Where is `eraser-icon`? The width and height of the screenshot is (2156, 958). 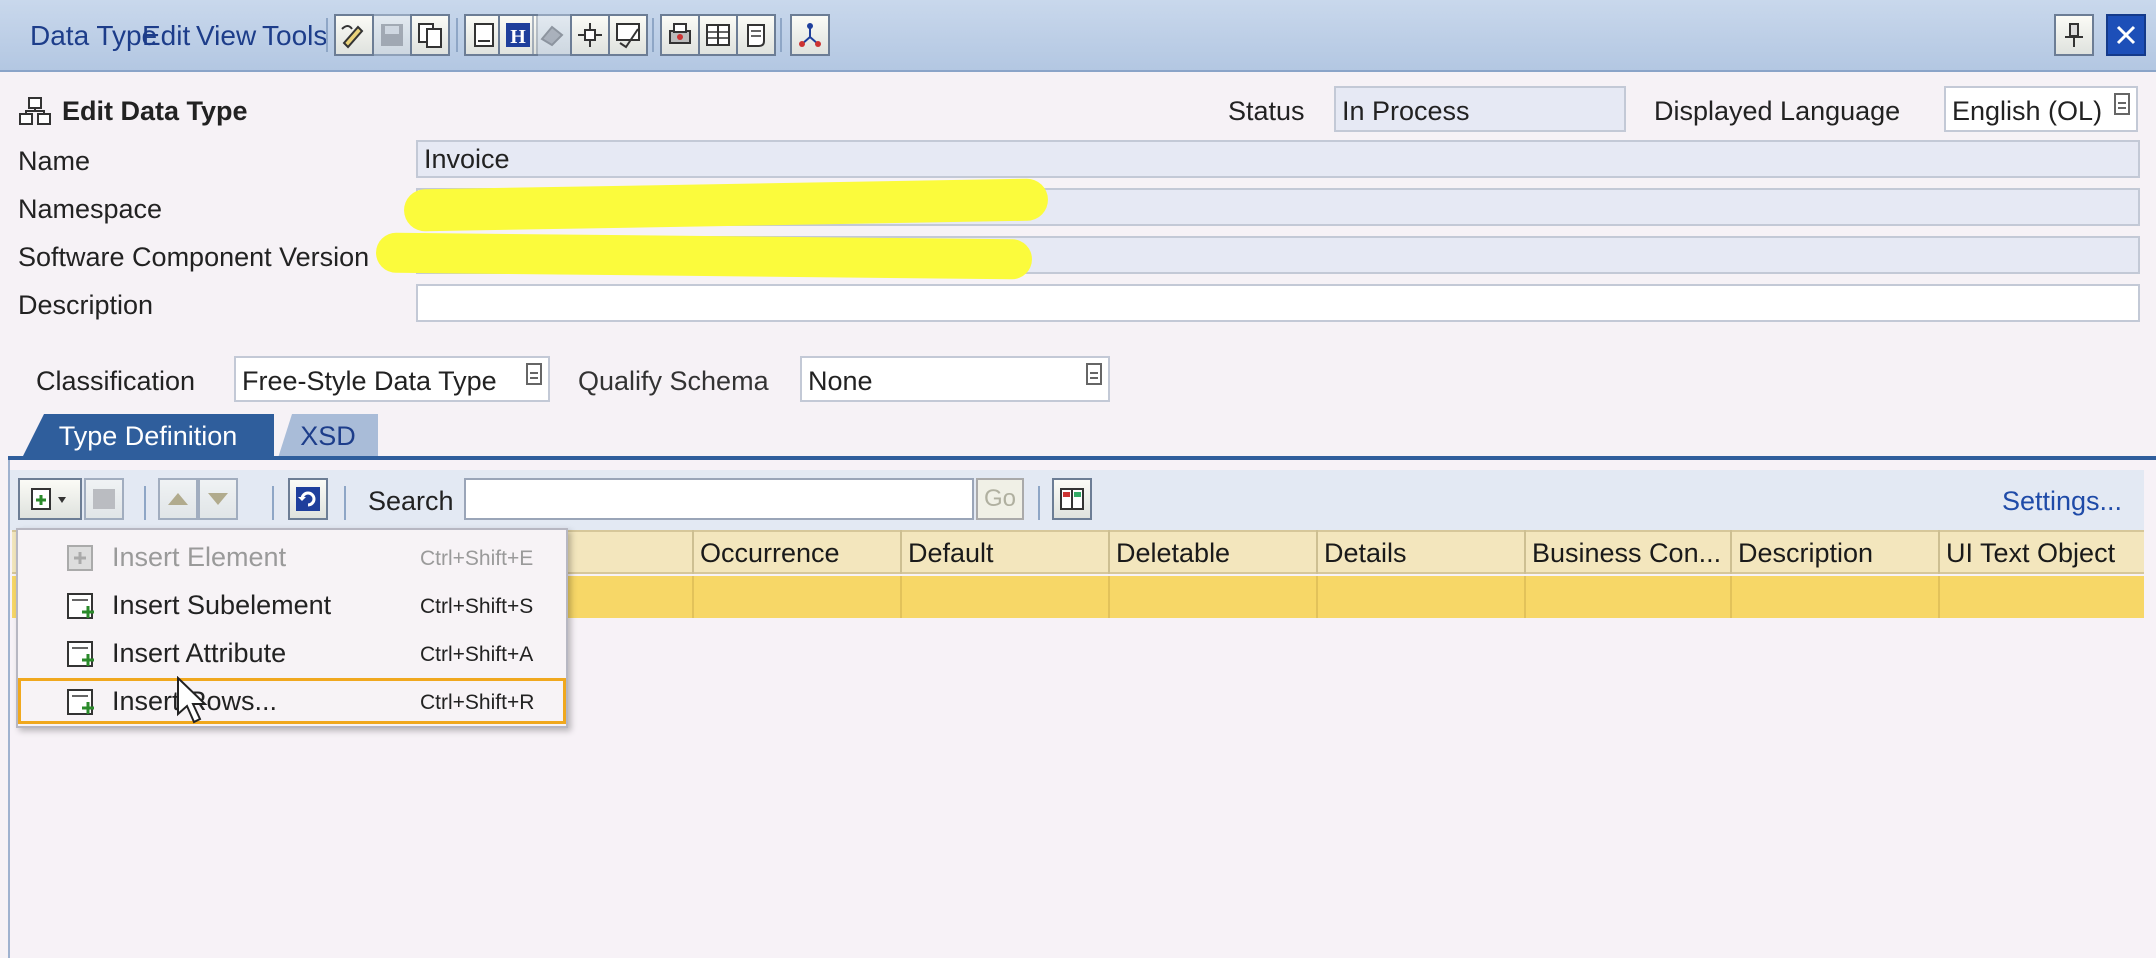
eraser-icon is located at coordinates (552, 35).